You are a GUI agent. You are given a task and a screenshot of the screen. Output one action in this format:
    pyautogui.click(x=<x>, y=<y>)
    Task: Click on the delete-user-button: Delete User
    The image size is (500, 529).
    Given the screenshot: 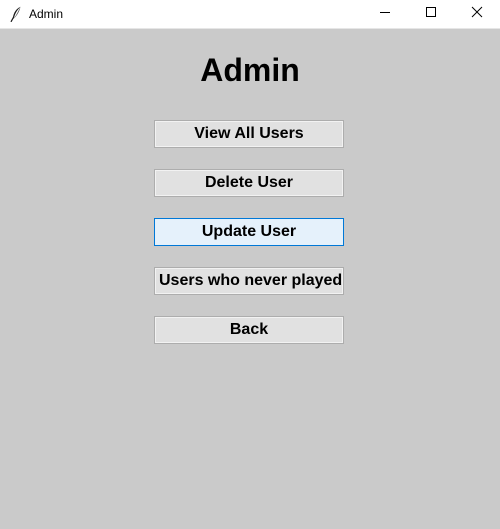 What is the action you would take?
    pyautogui.click(x=249, y=183)
    